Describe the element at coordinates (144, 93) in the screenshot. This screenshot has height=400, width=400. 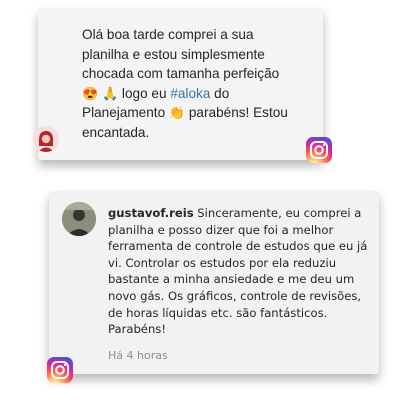
I see `comment-1-line-4-text: logo eu` at that location.